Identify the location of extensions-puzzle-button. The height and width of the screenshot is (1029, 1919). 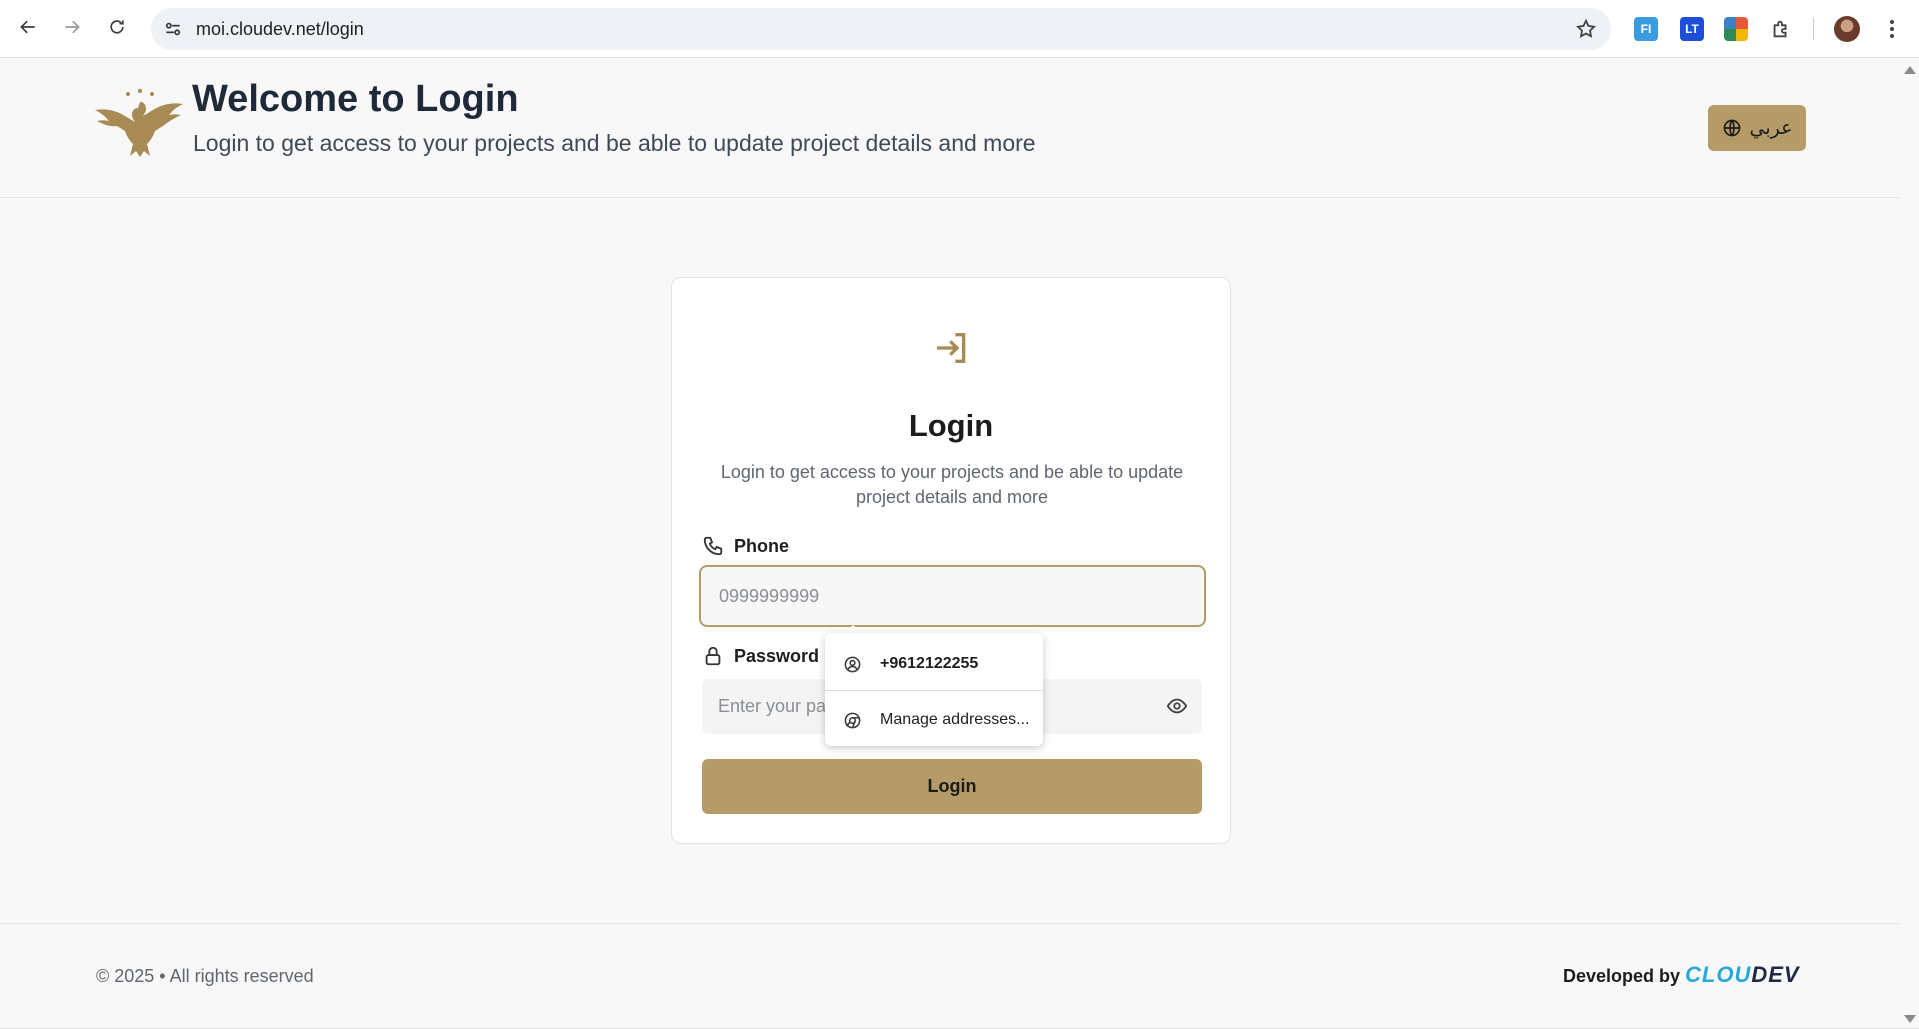
(1781, 29).